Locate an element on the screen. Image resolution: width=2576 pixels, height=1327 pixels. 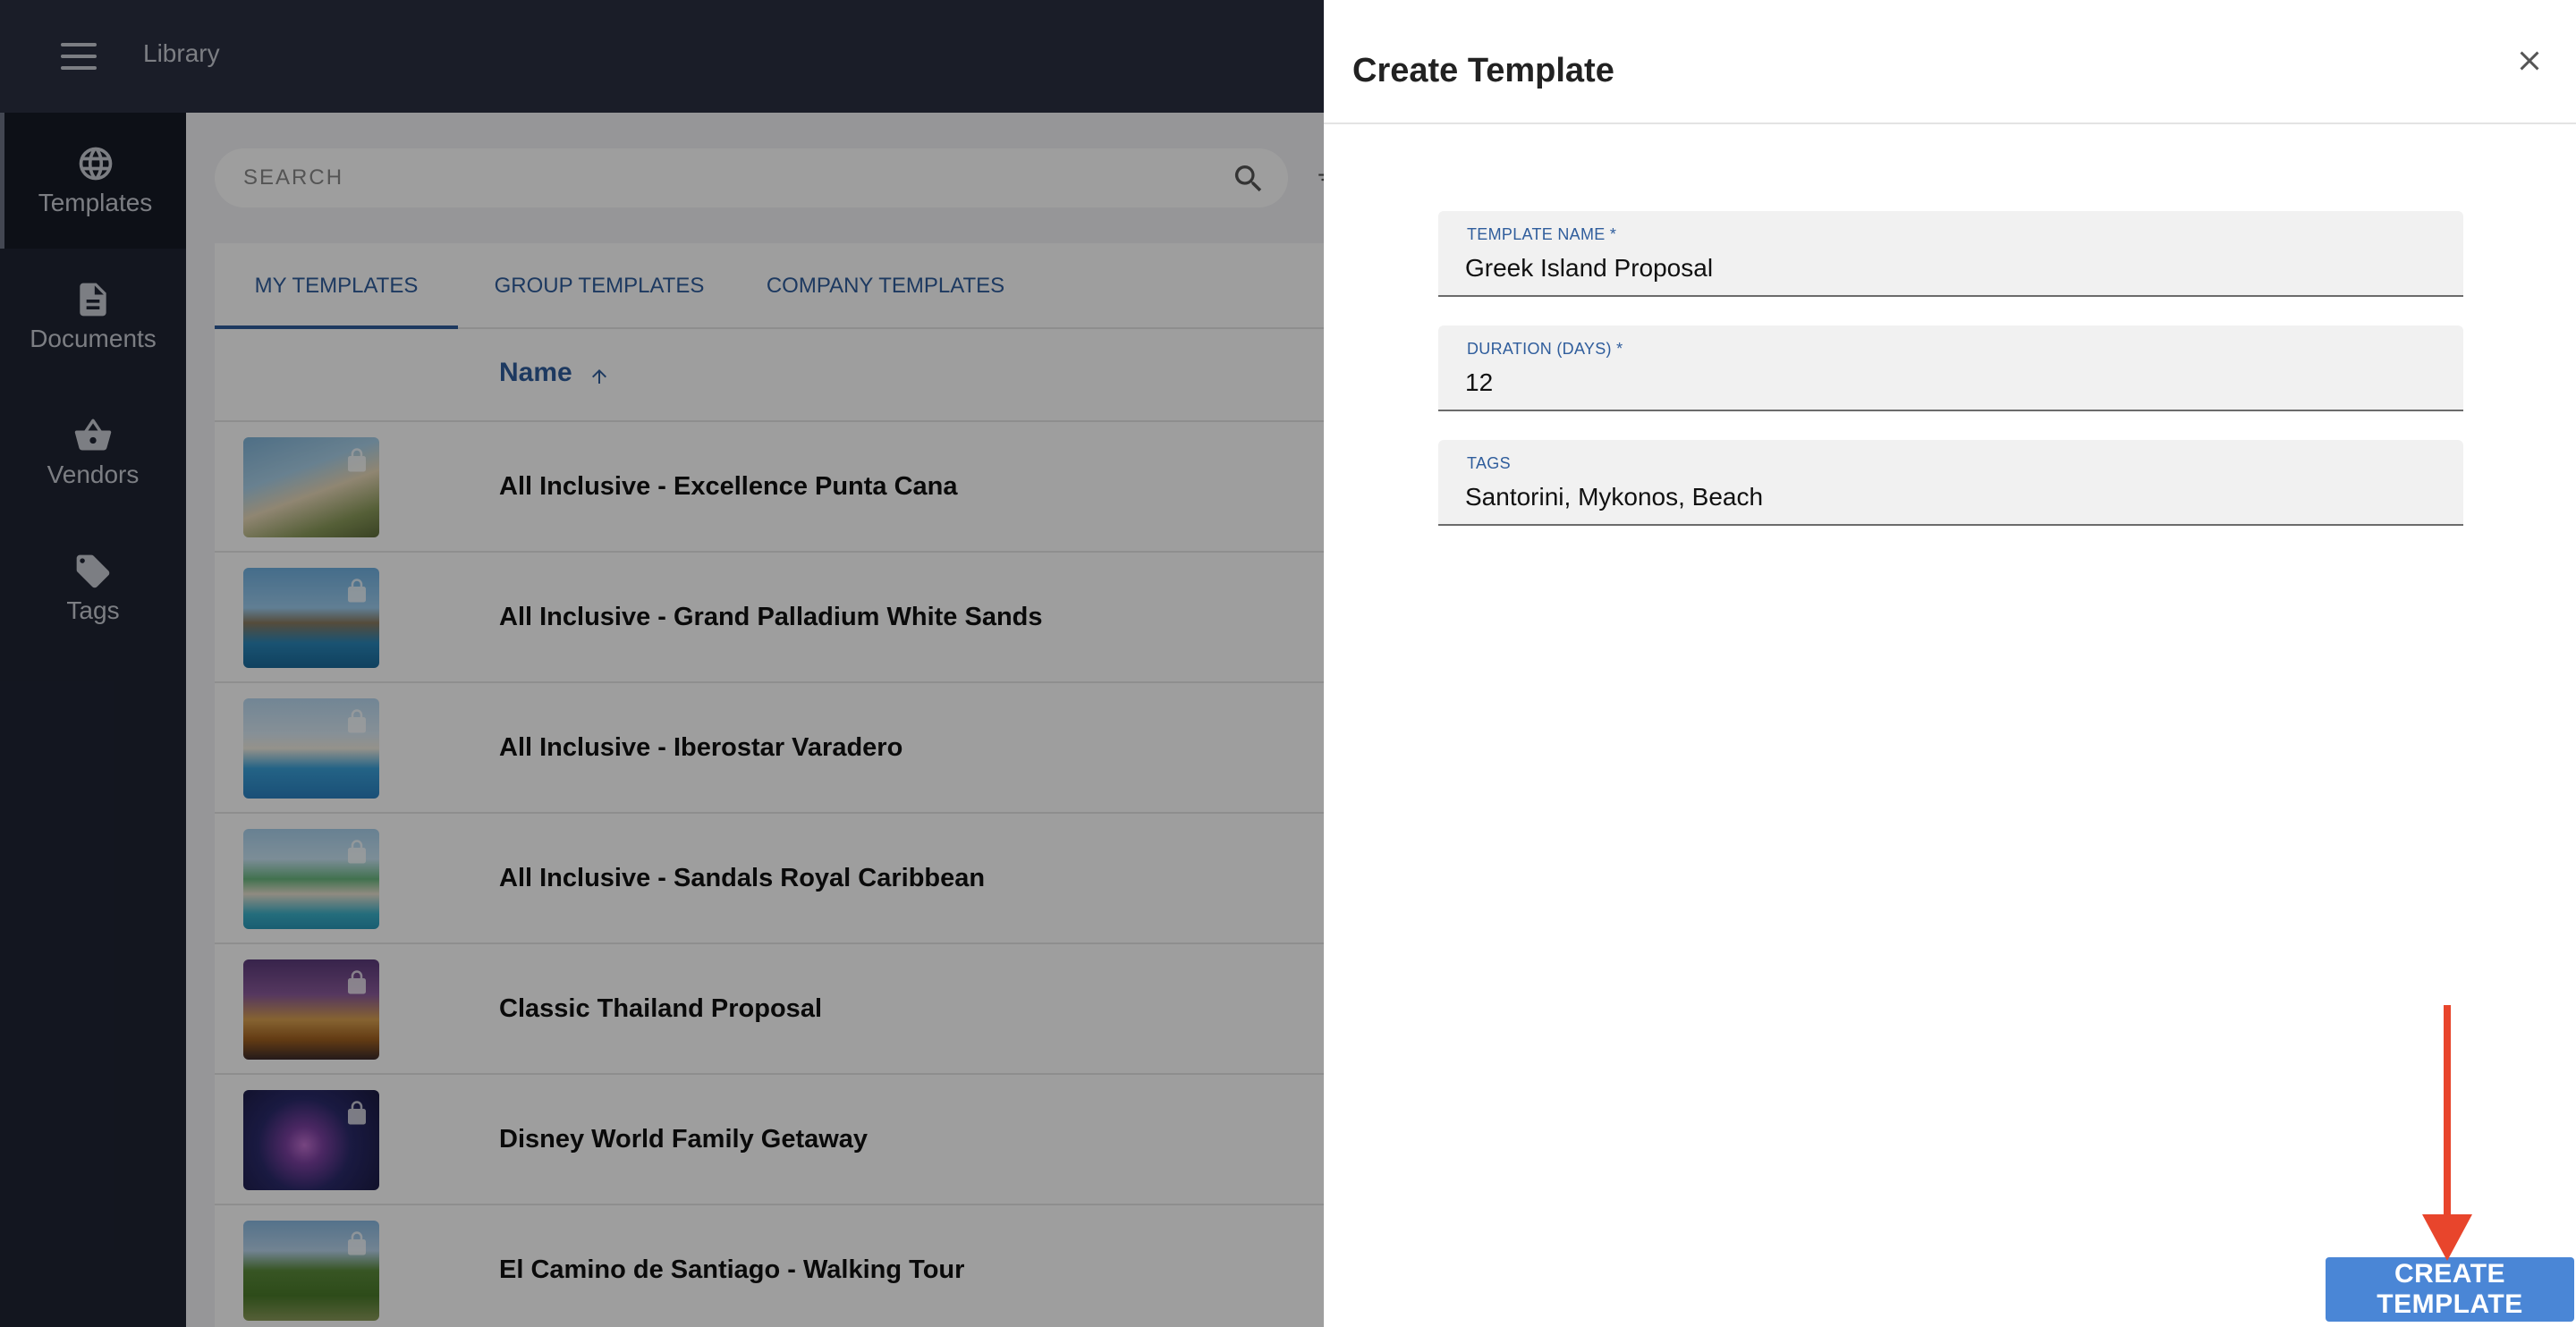
annotation-arrow-head is located at coordinates (2447, 1237).